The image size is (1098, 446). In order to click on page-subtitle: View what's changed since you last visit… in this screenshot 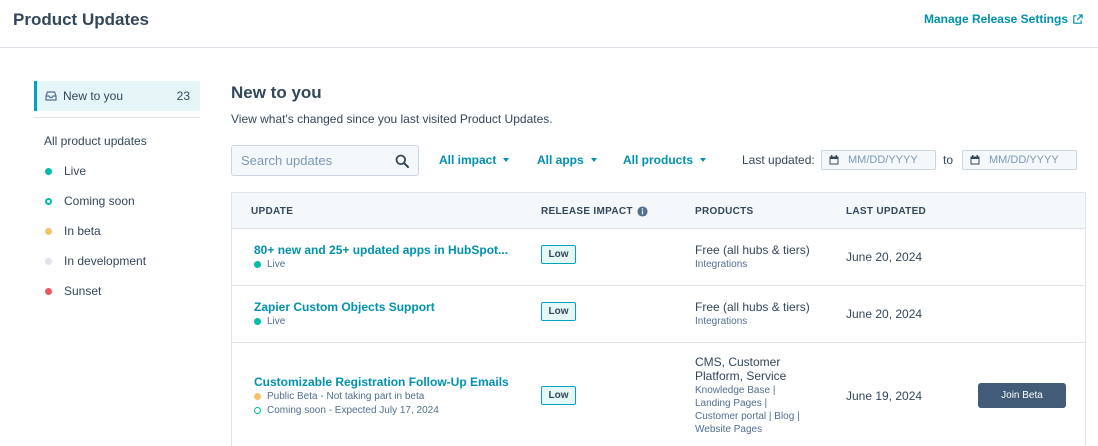, I will do `click(392, 119)`.